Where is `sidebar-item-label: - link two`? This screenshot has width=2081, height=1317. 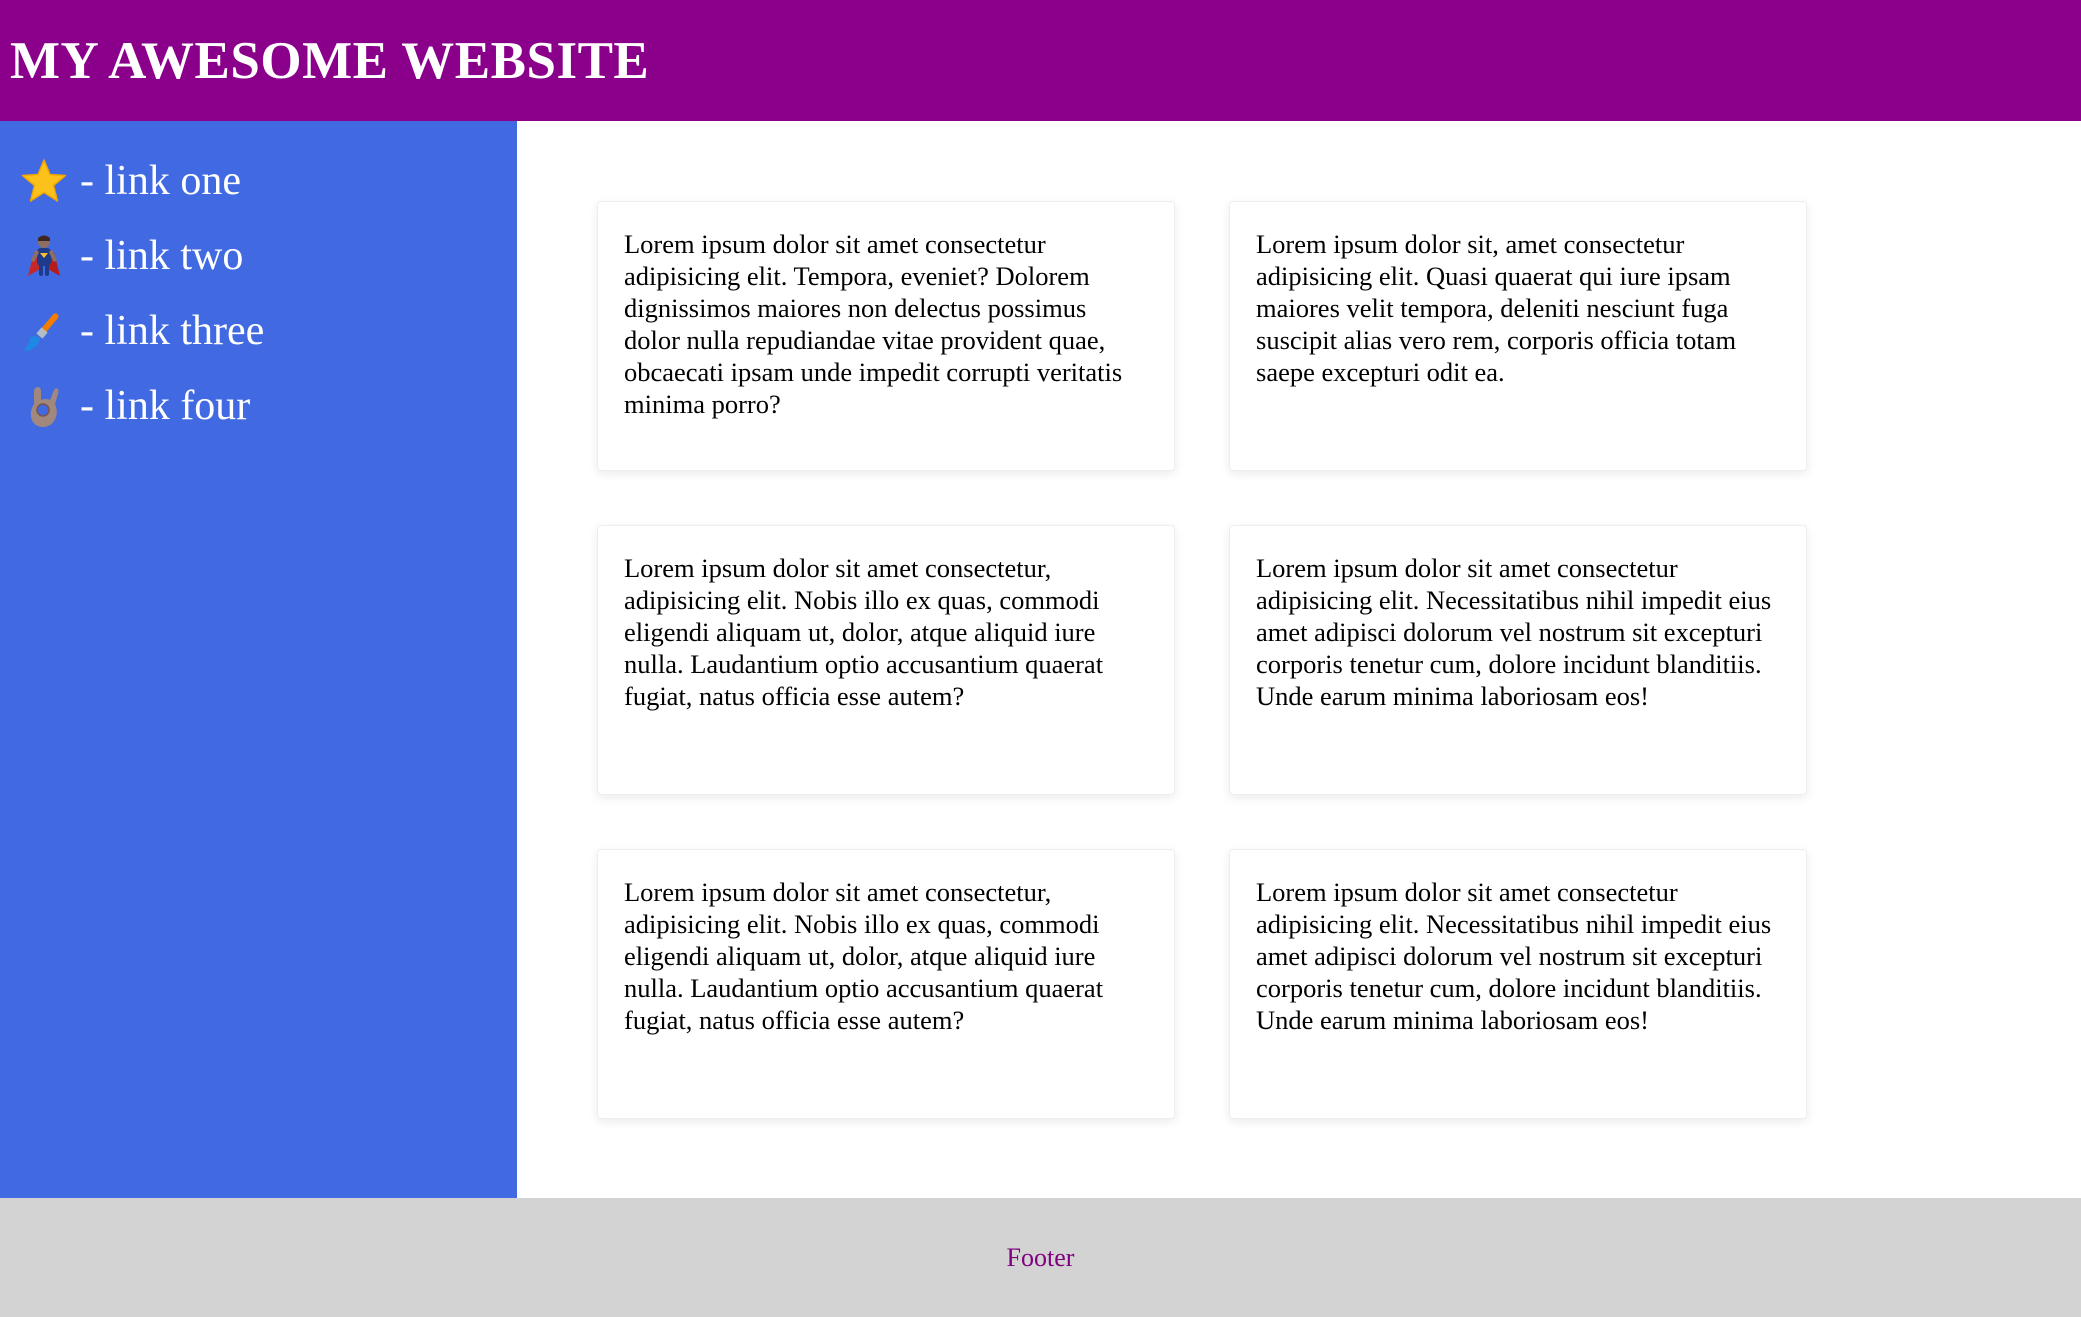 sidebar-item-label: - link two is located at coordinates (162, 255).